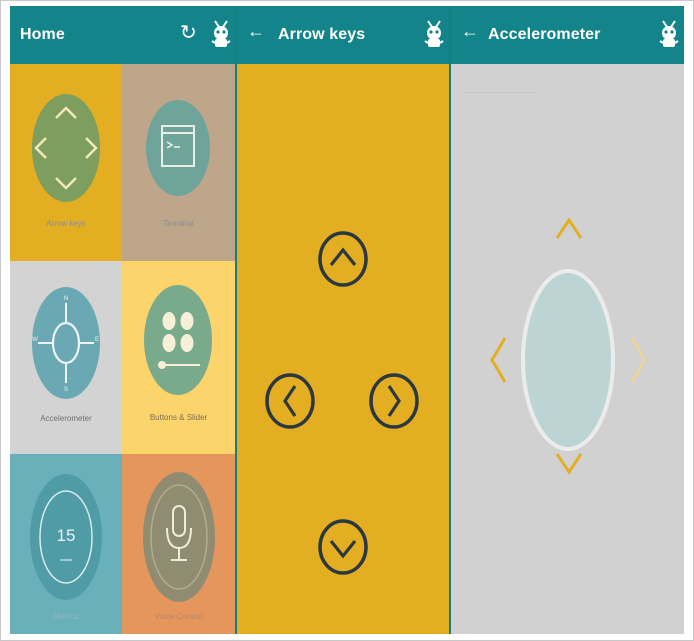 This screenshot has width=694, height=641. I want to click on metrics-value: 15, so click(66, 535).